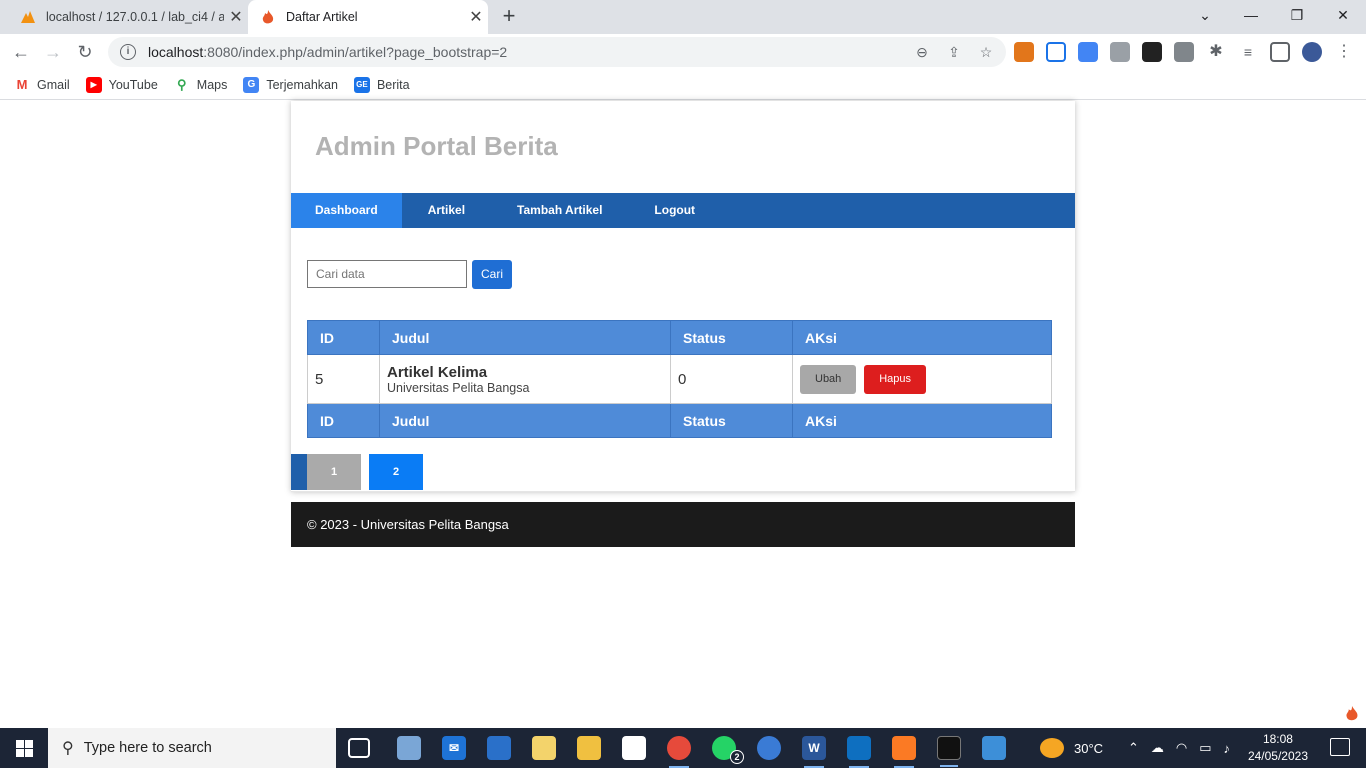 The image size is (1366, 768). Describe the element at coordinates (409, 748) in the screenshot. I see `app-icon` at that location.